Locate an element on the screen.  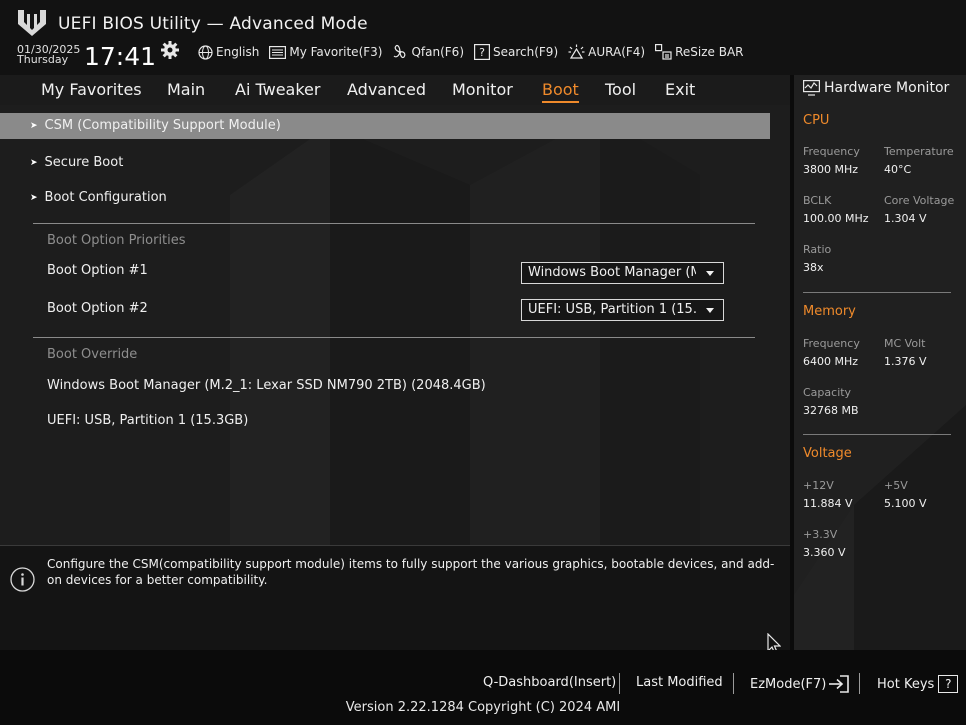
cpu-frequency-label: Frequency is located at coordinates (831, 151).